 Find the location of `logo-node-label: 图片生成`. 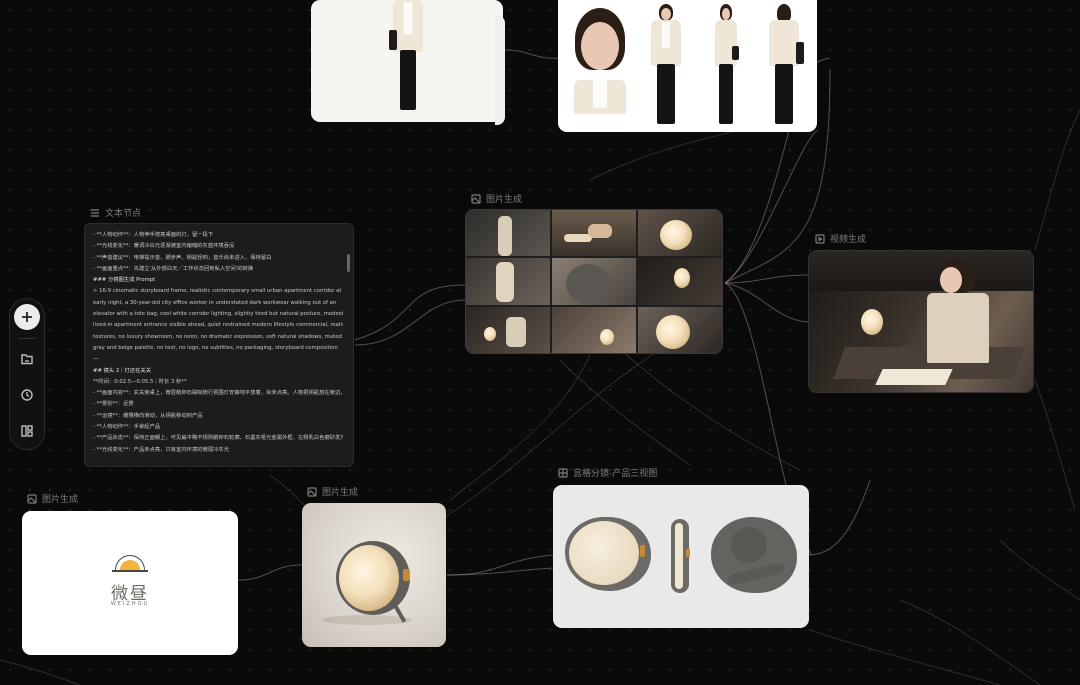

logo-node-label: 图片生成 is located at coordinates (52, 498).